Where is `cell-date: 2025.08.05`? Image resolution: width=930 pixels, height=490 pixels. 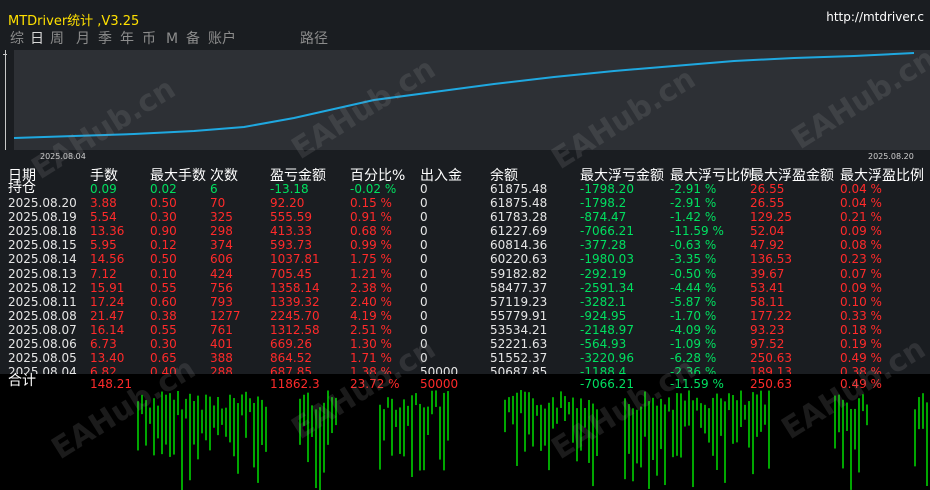 cell-date: 2025.08.05 is located at coordinates (42, 358).